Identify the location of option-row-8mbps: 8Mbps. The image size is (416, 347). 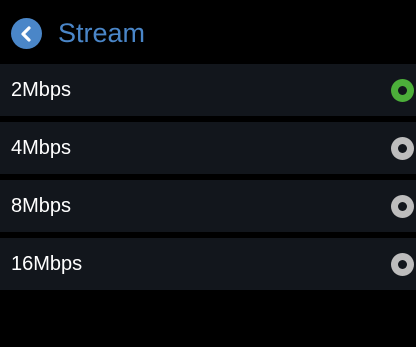
(208, 206).